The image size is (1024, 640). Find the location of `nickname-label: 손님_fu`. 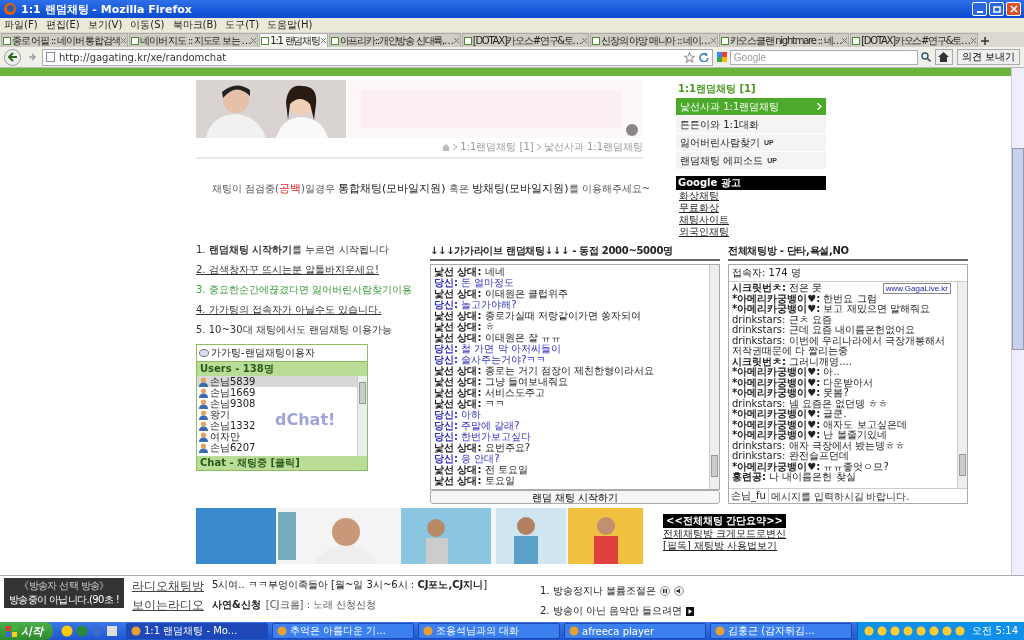

nickname-label: 손님_fu is located at coordinates (749, 496).